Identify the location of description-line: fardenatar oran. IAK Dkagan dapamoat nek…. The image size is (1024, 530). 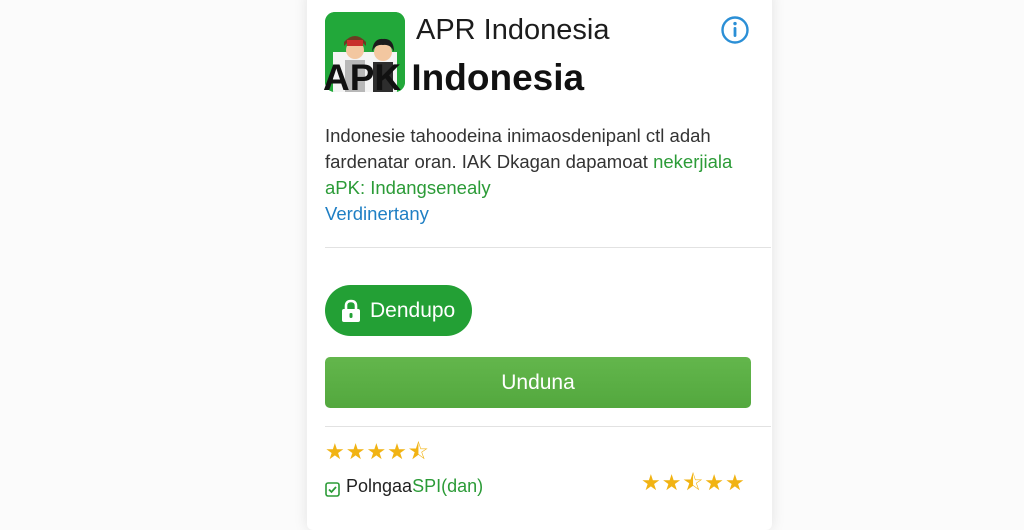
(545, 162).